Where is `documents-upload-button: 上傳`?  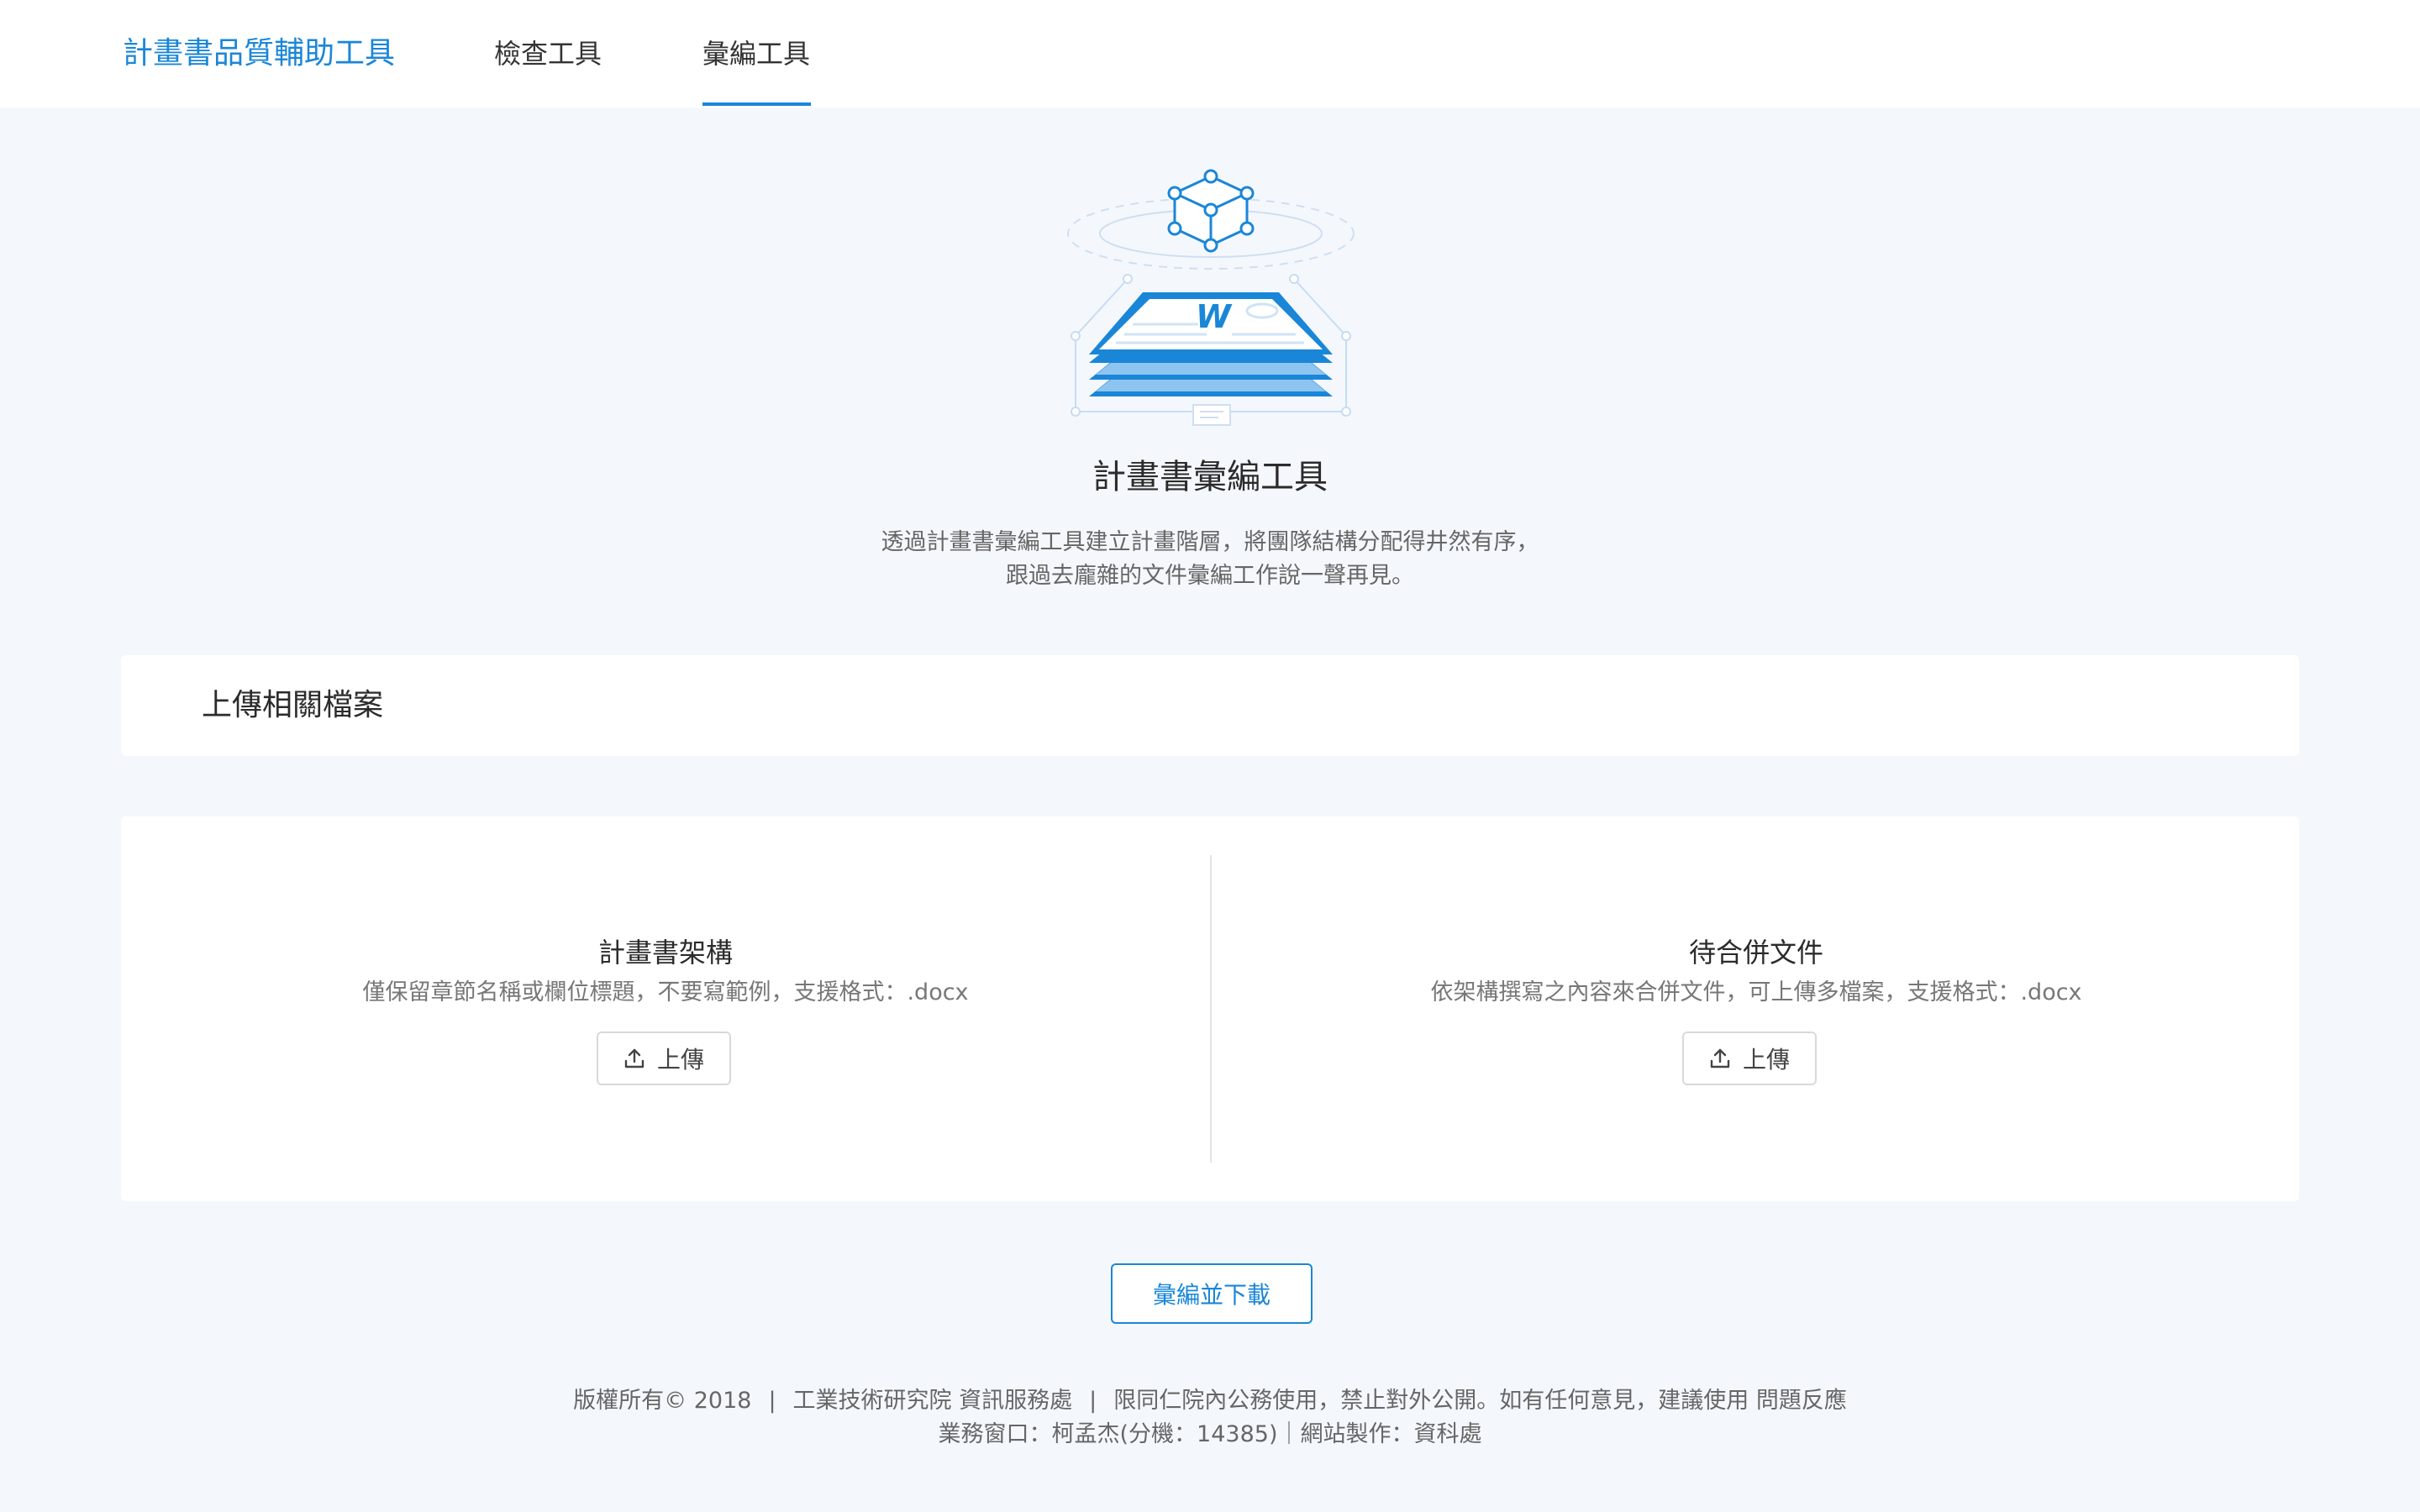
documents-upload-button: 上傳 is located at coordinates (1749, 1058).